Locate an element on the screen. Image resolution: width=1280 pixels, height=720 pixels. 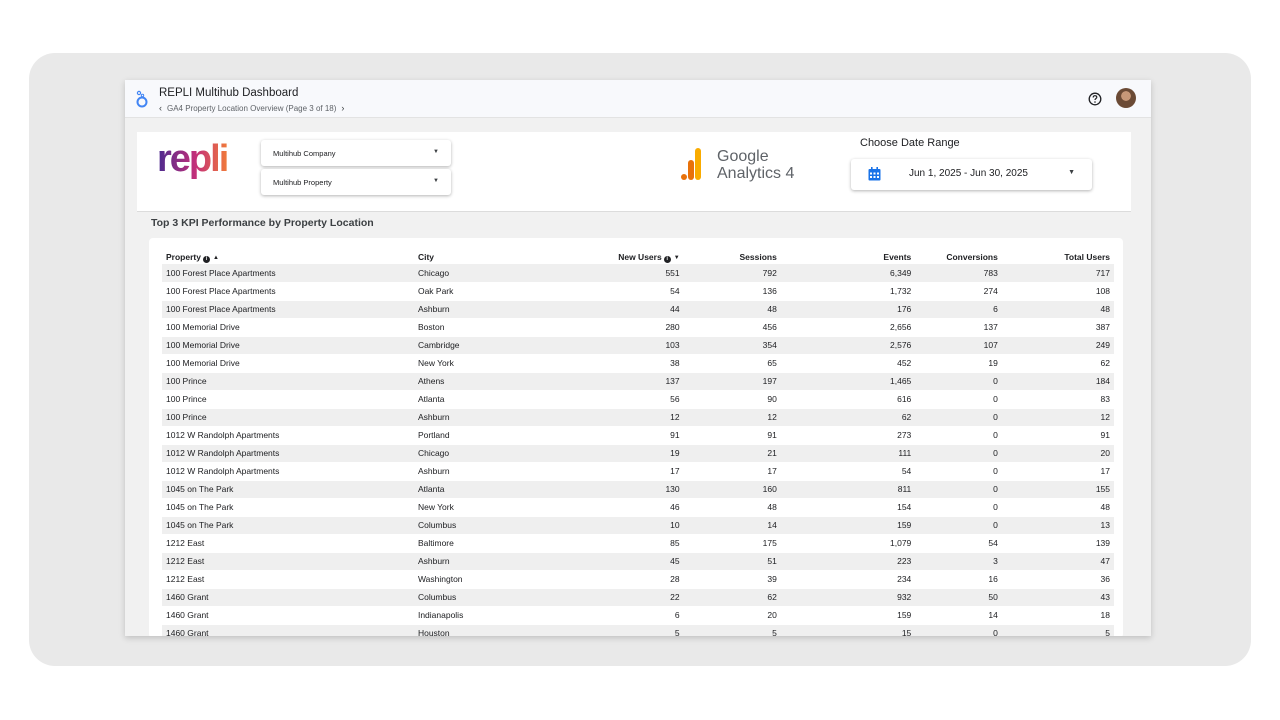
col-header-total-users: Total Users is located at coordinates (1058, 257).